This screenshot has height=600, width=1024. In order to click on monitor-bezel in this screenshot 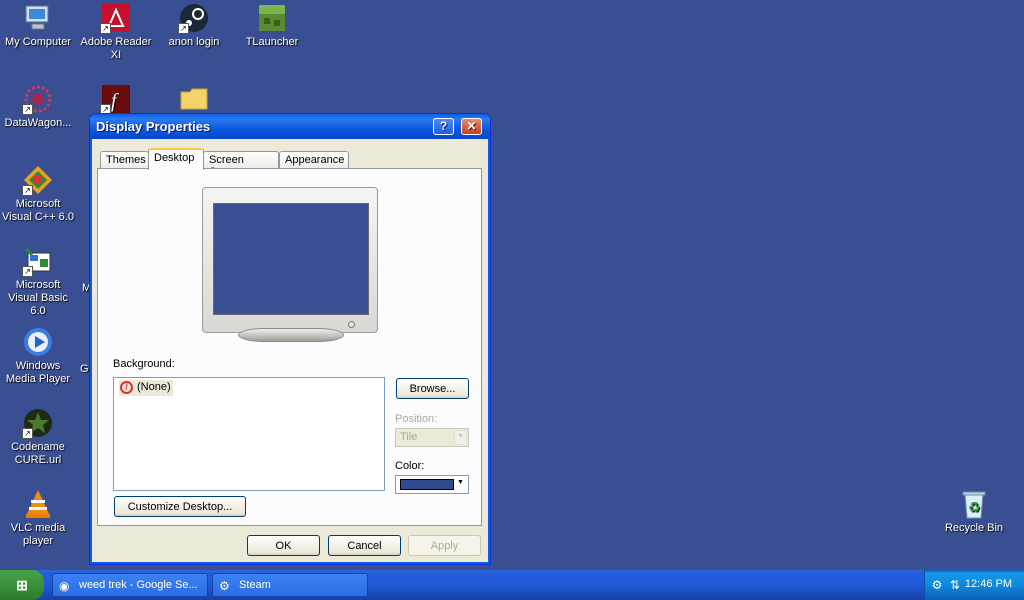, I will do `click(290, 260)`.